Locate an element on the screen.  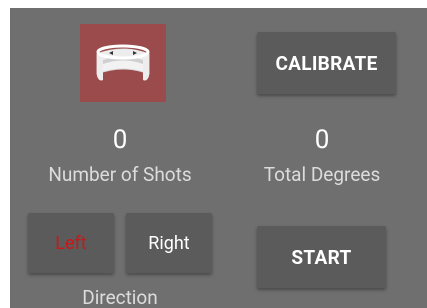
start-button: START is located at coordinates (321, 257).